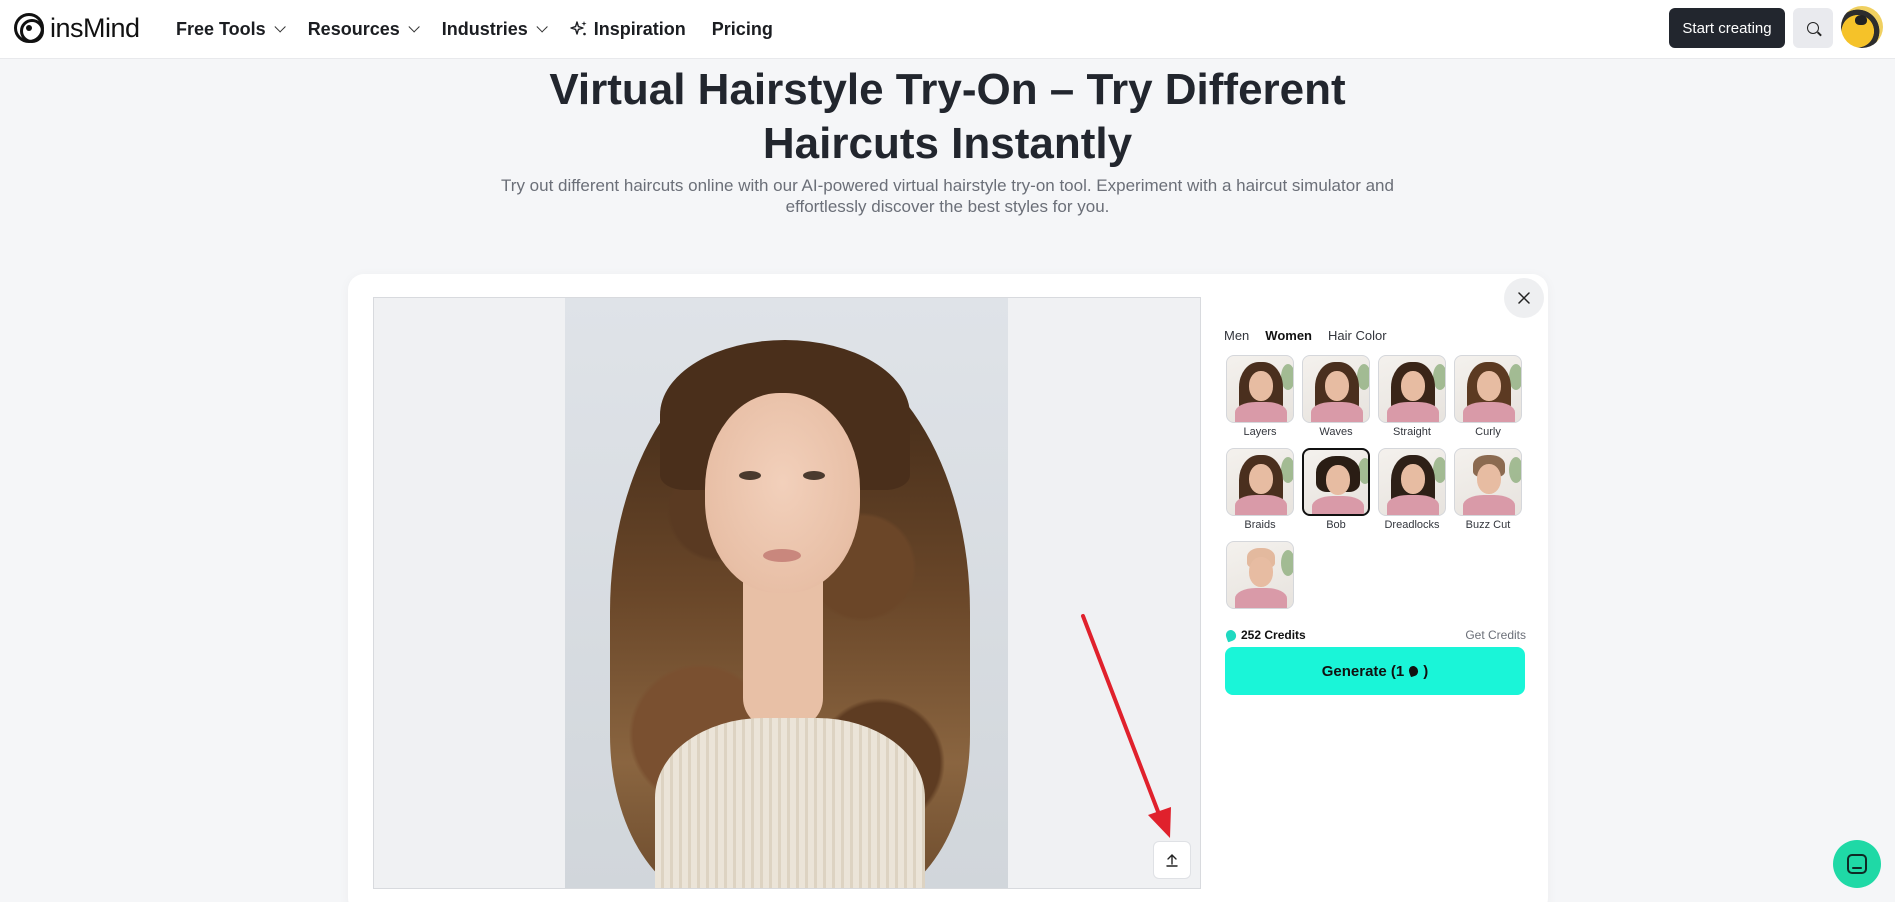  What do you see at coordinates (1336, 482) in the screenshot?
I see `style-thumbnail-selected` at bounding box center [1336, 482].